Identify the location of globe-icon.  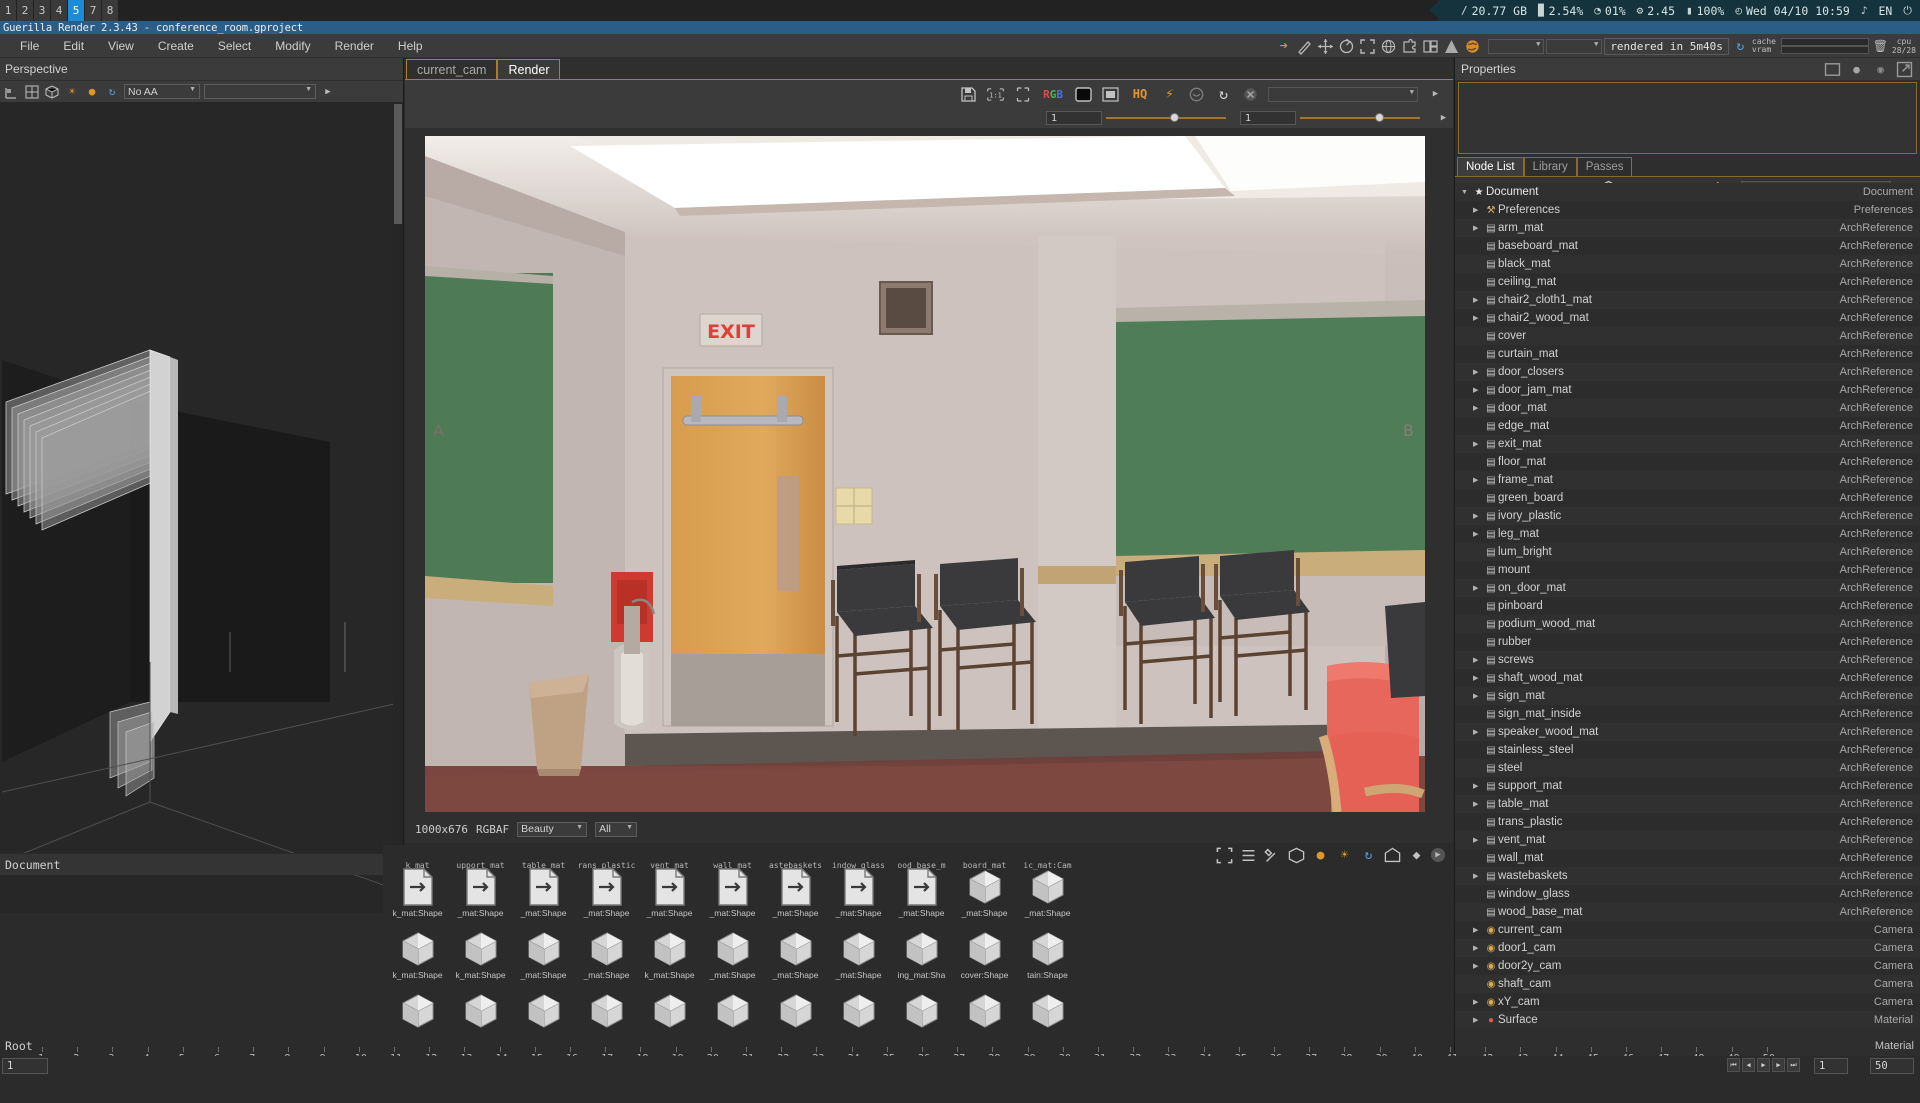
(1388, 46).